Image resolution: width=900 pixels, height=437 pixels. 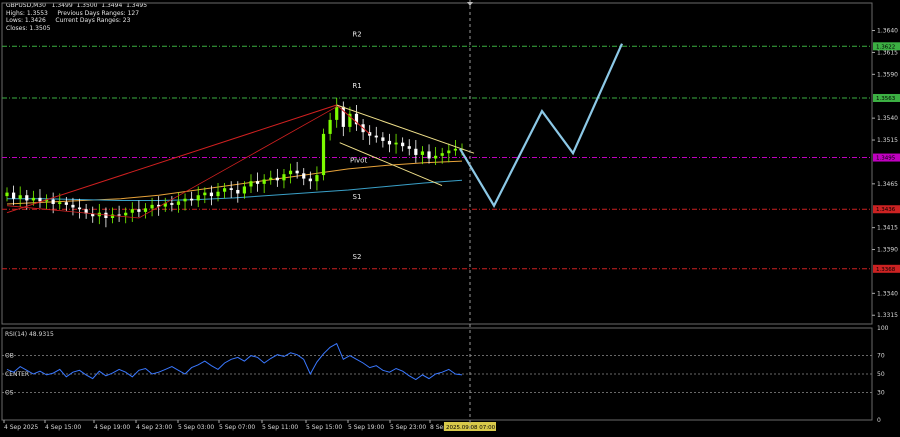 I want to click on time-tick-label: 5 Sep 15:00, so click(x=324, y=427).